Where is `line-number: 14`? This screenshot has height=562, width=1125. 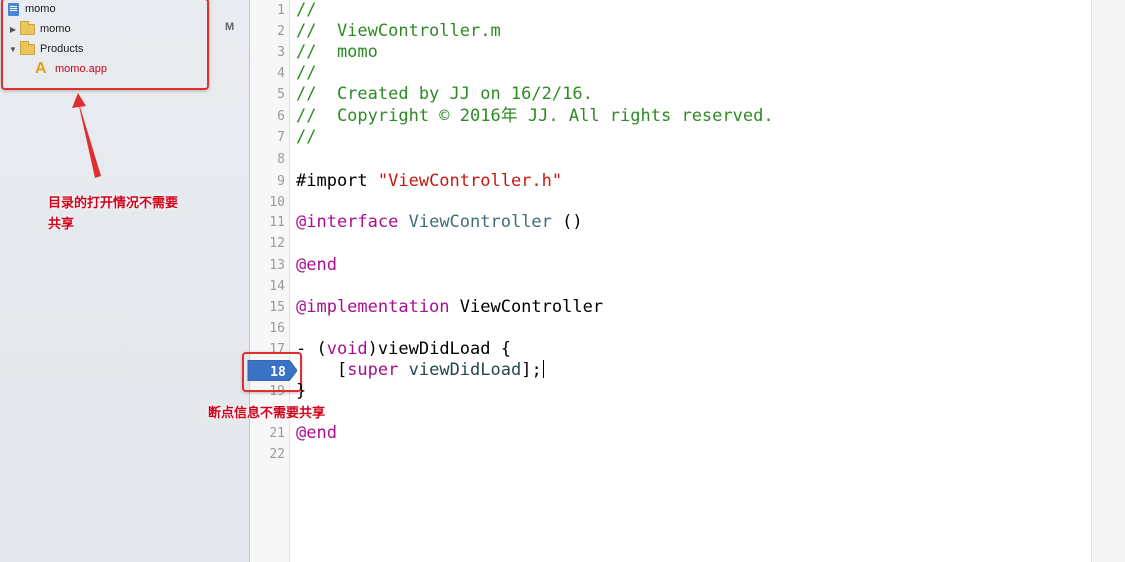
line-number: 14 is located at coordinates (277, 286).